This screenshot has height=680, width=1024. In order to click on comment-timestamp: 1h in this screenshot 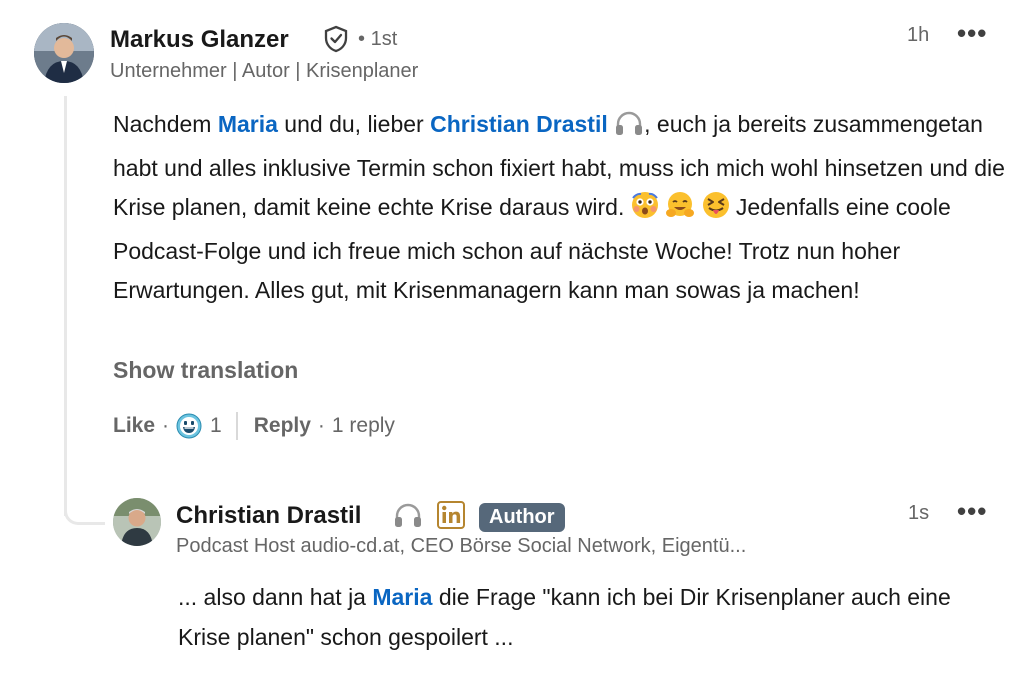, I will do `click(918, 35)`.